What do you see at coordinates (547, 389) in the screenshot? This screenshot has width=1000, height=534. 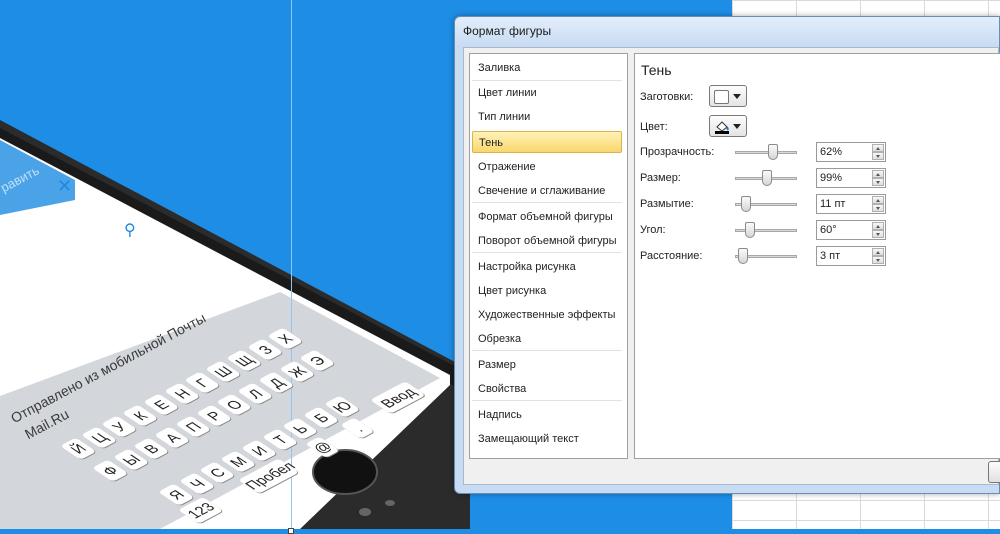 I see `category-item: Свойства` at bounding box center [547, 389].